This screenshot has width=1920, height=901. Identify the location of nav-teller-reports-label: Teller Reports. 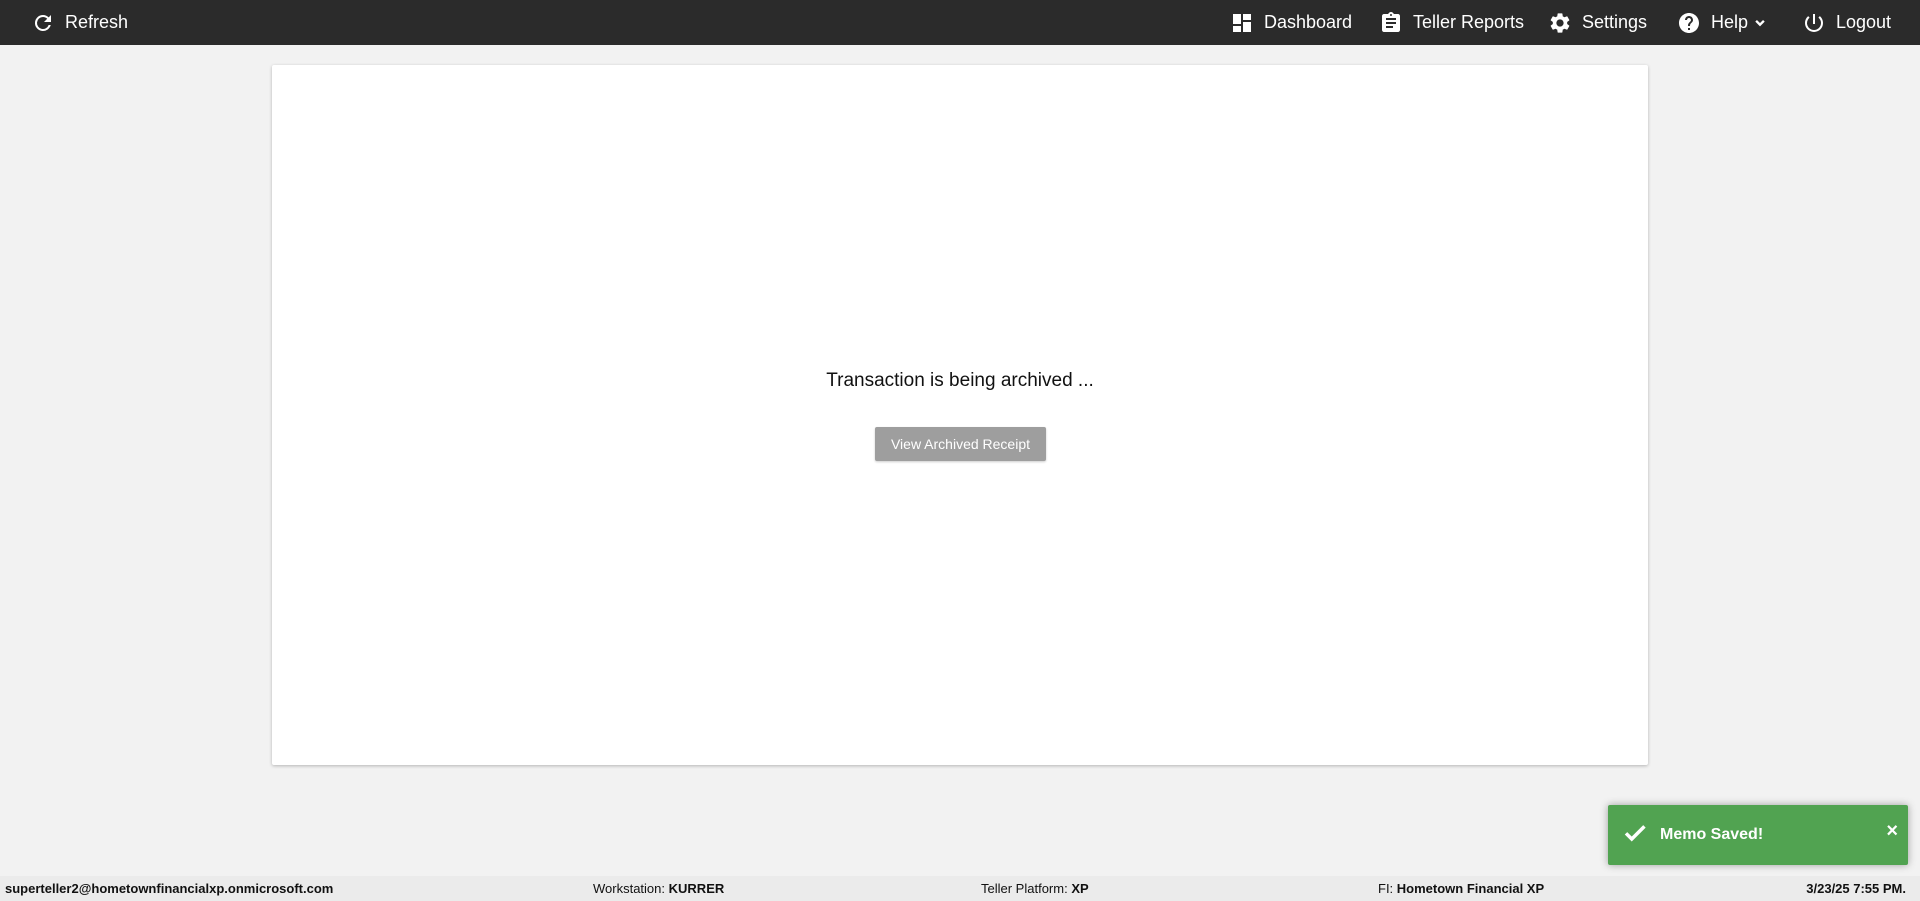
(1469, 22).